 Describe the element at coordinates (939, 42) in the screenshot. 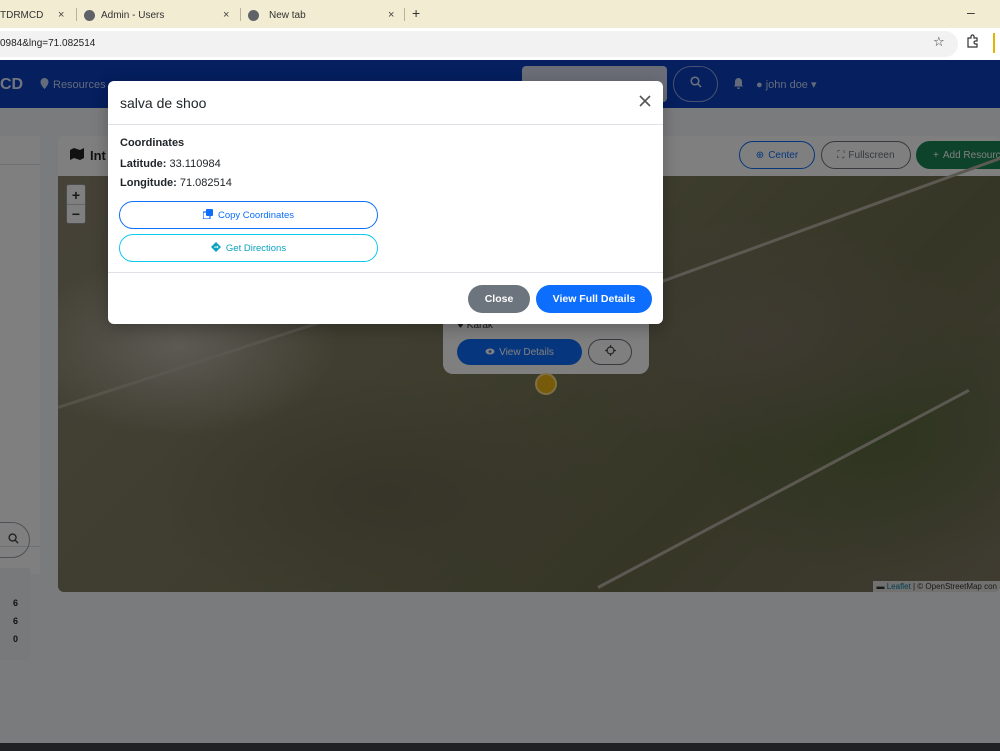

I see `star-icon: ☆` at that location.